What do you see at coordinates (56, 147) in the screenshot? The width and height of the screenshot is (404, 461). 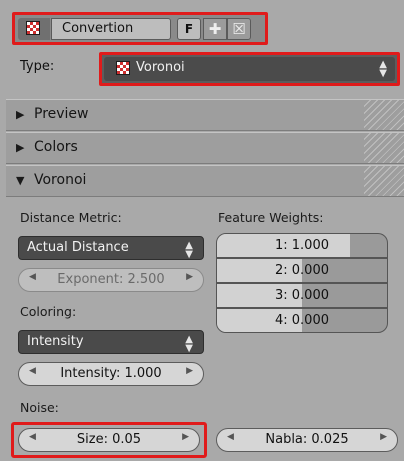 I see `colors-section-title: Colors` at bounding box center [56, 147].